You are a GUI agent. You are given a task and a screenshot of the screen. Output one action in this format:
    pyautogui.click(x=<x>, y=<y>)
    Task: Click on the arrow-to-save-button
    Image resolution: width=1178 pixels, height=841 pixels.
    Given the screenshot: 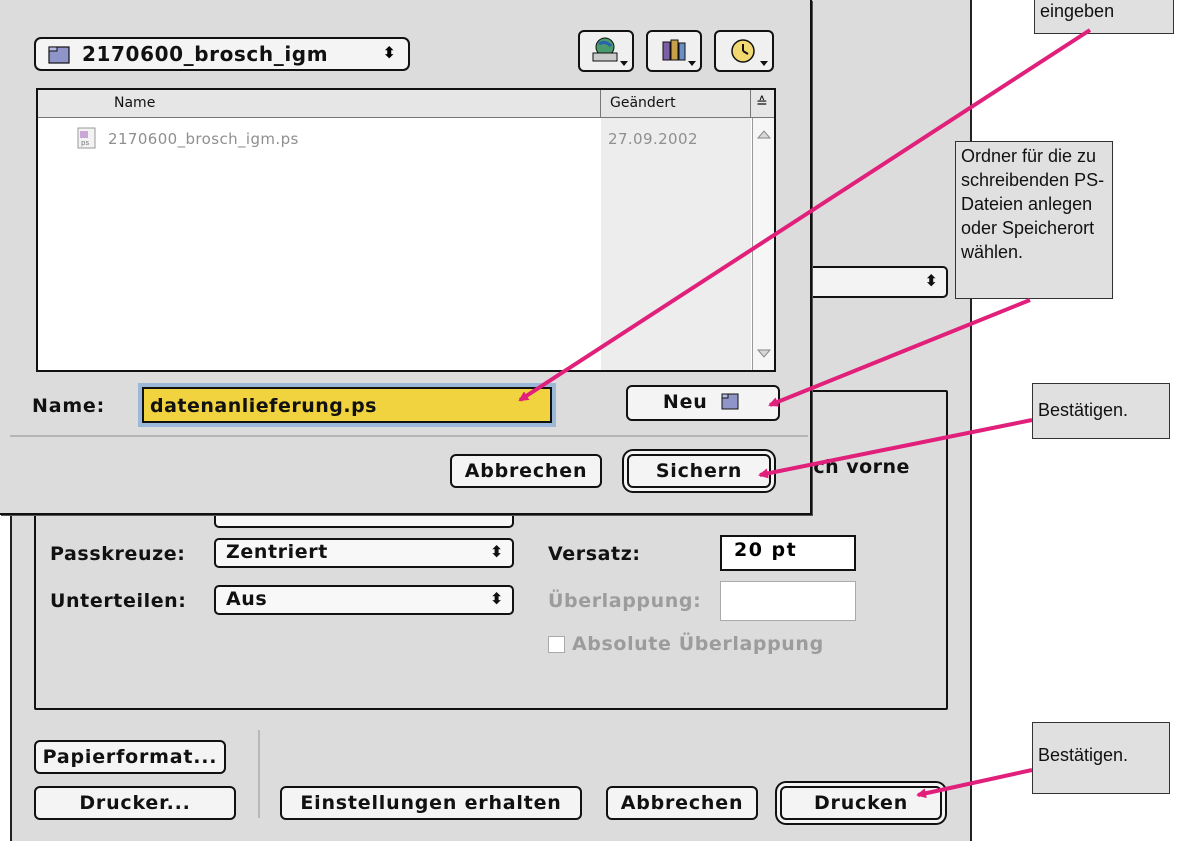 What is the action you would take?
    pyautogui.click(x=895, y=448)
    